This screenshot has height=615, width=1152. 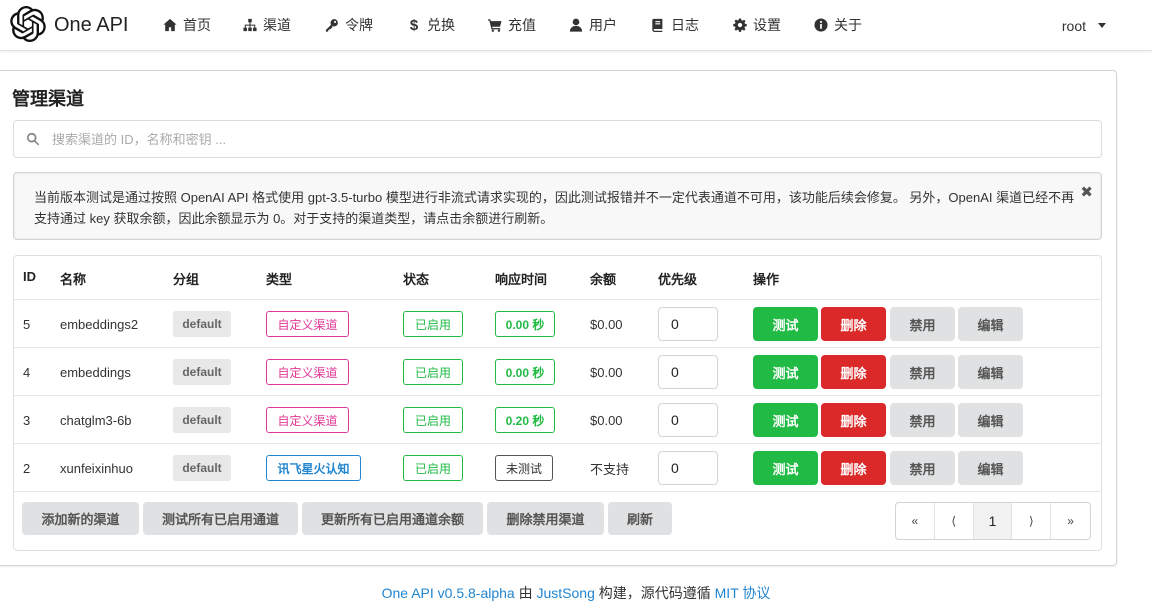 I want to click on brand: One API, so click(x=75, y=25).